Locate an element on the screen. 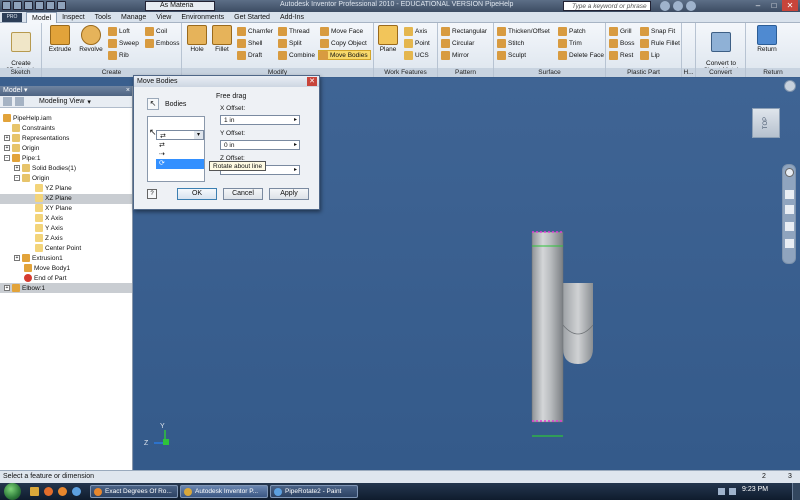  tab-inspect: Inspect is located at coordinates (73, 17).